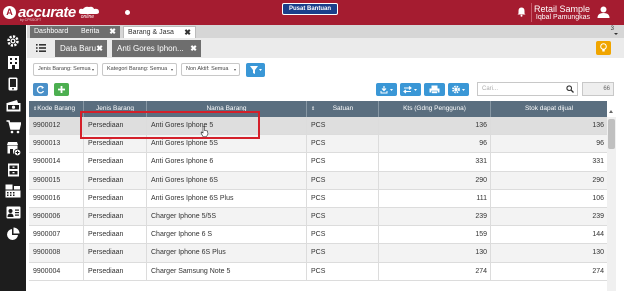 The width and height of the screenshot is (624, 291). I want to click on sub-bar: Data Baru ✖ Anti Gores Iphon... ✖, so click(325, 48).